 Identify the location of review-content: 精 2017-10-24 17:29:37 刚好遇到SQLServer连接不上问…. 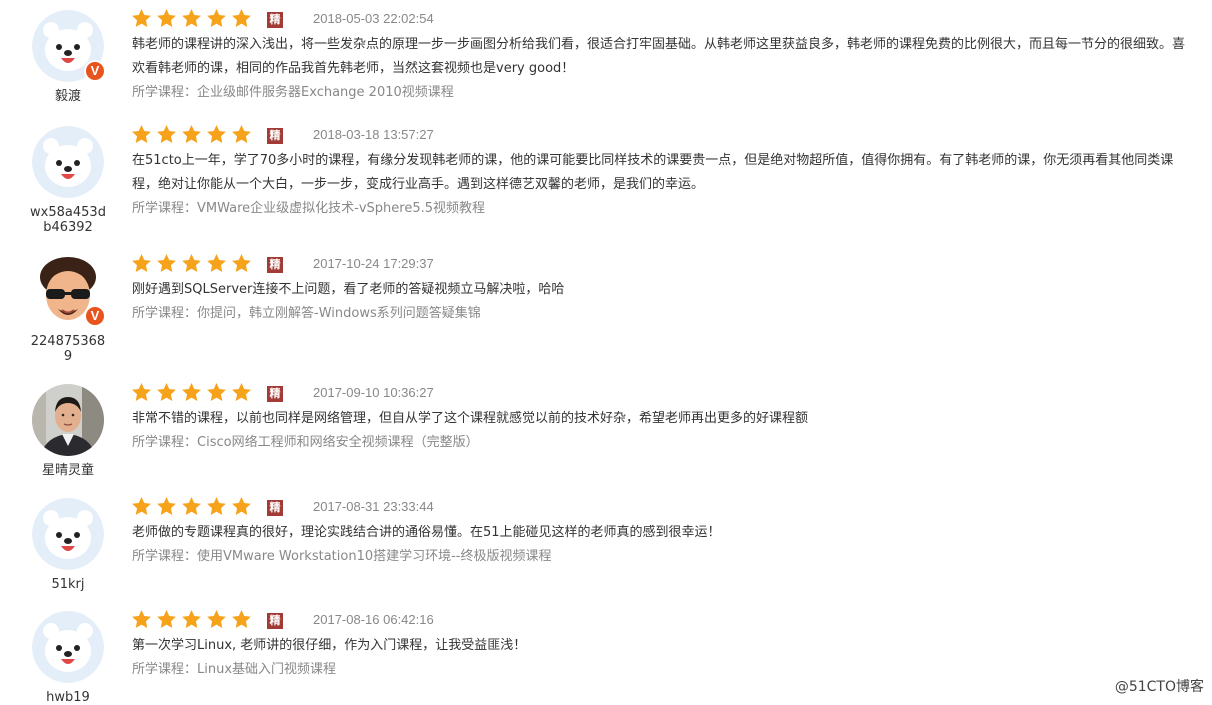
(662, 290).